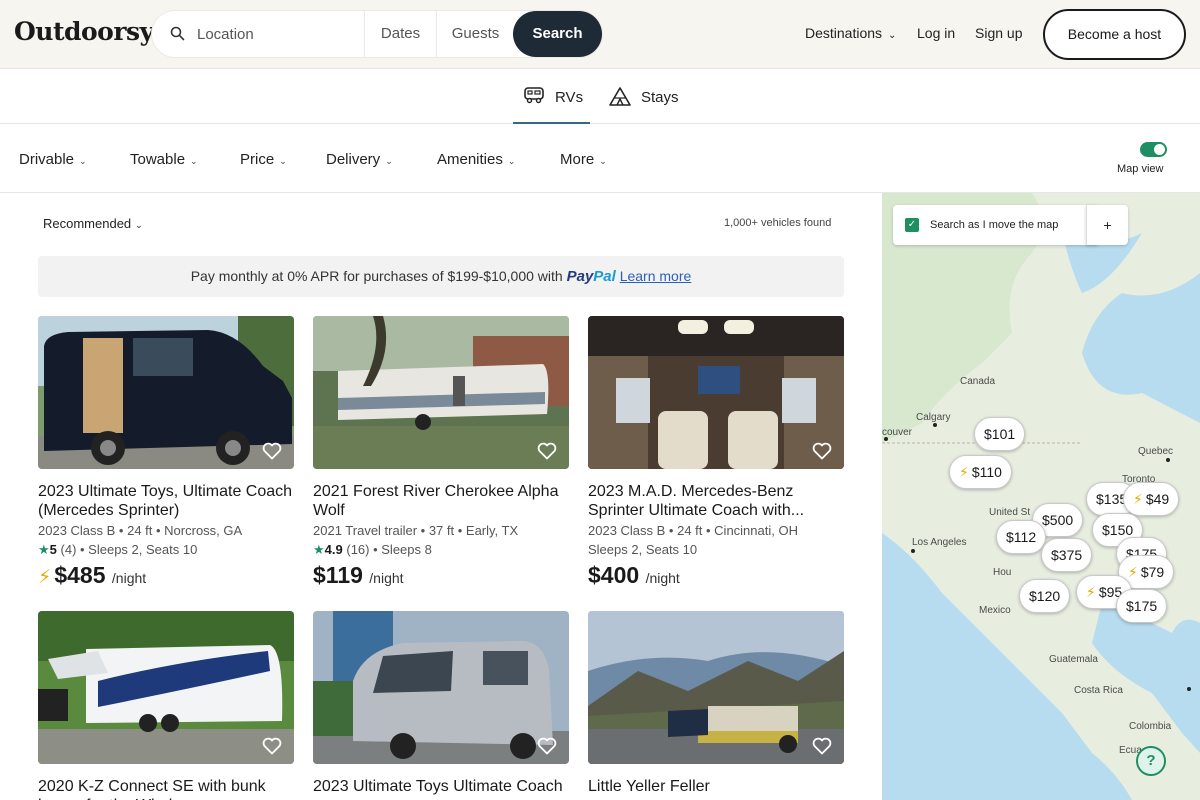 The height and width of the screenshot is (800, 1200). Describe the element at coordinates (137, 549) in the screenshot. I see `sleeps-text: • Sleeps 2, Seats 10` at that location.